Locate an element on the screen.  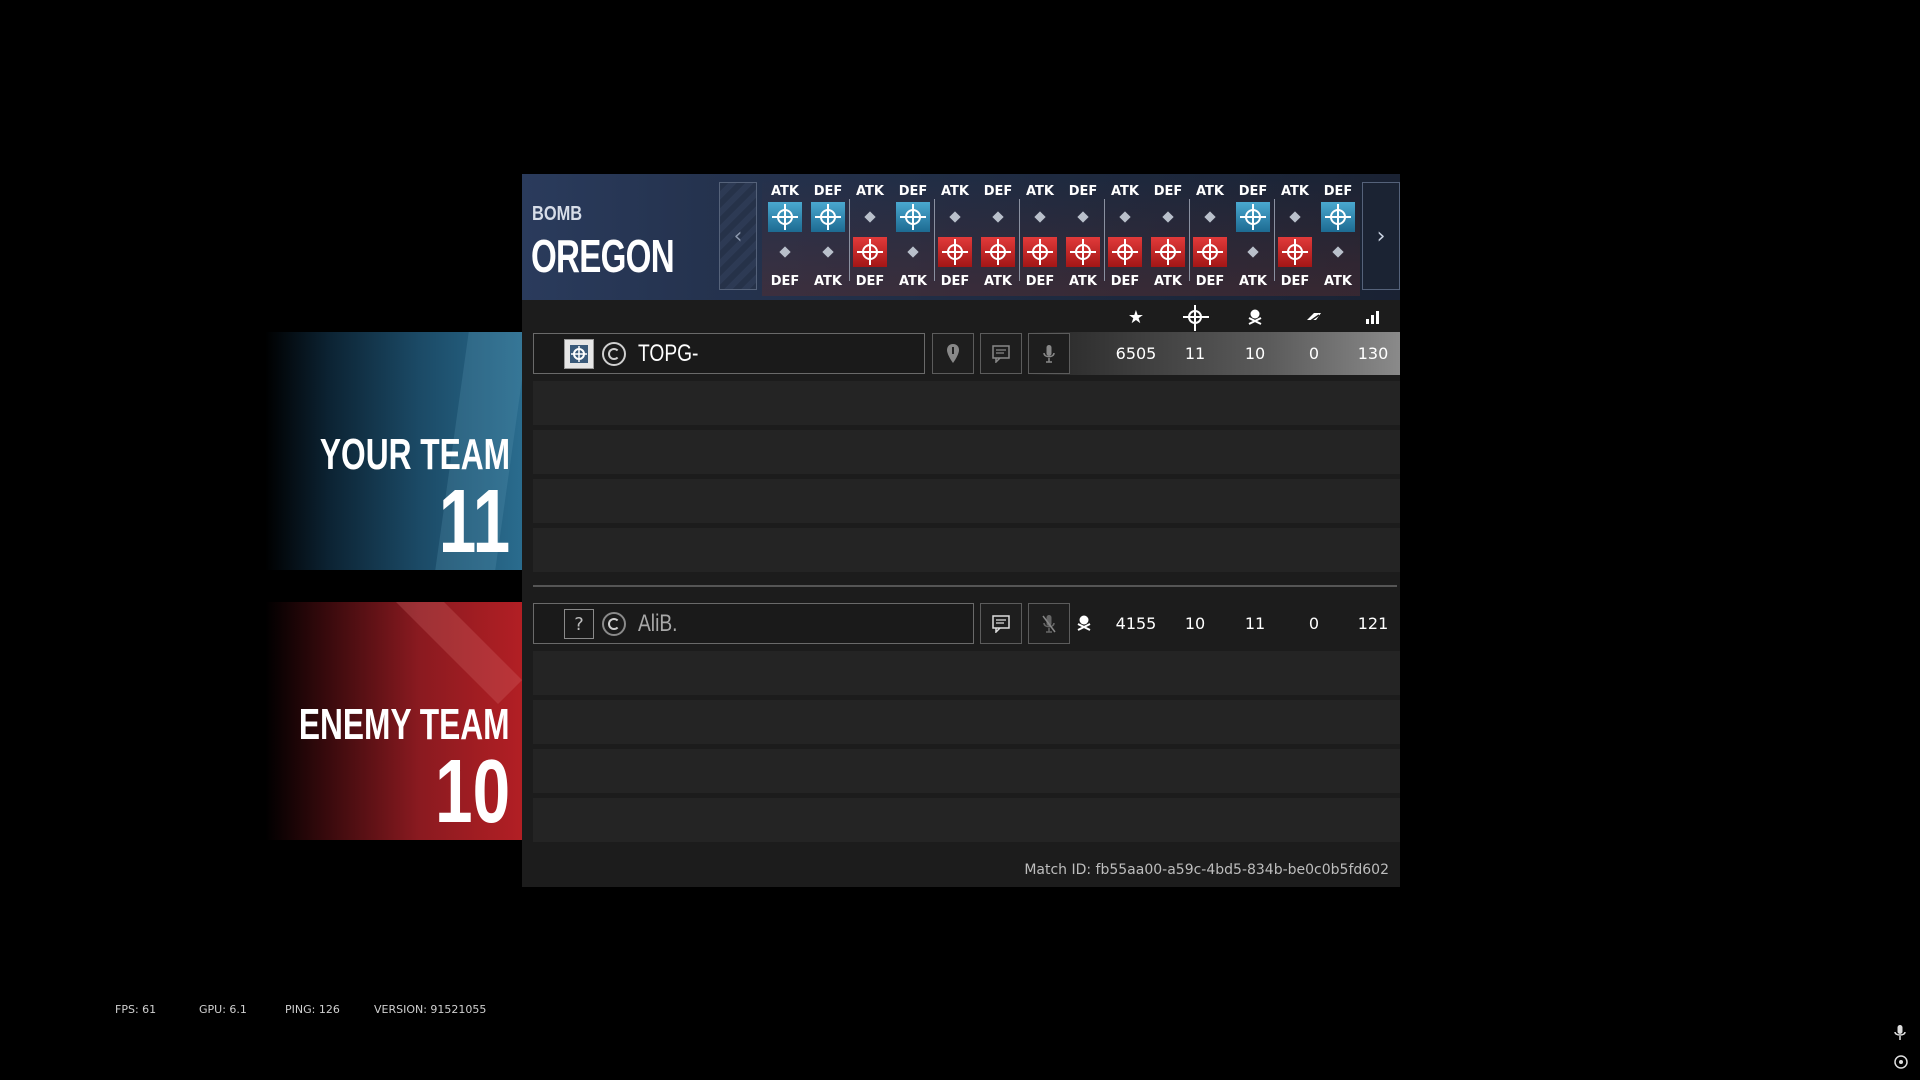
player-ping: 121 is located at coordinates (1373, 623).